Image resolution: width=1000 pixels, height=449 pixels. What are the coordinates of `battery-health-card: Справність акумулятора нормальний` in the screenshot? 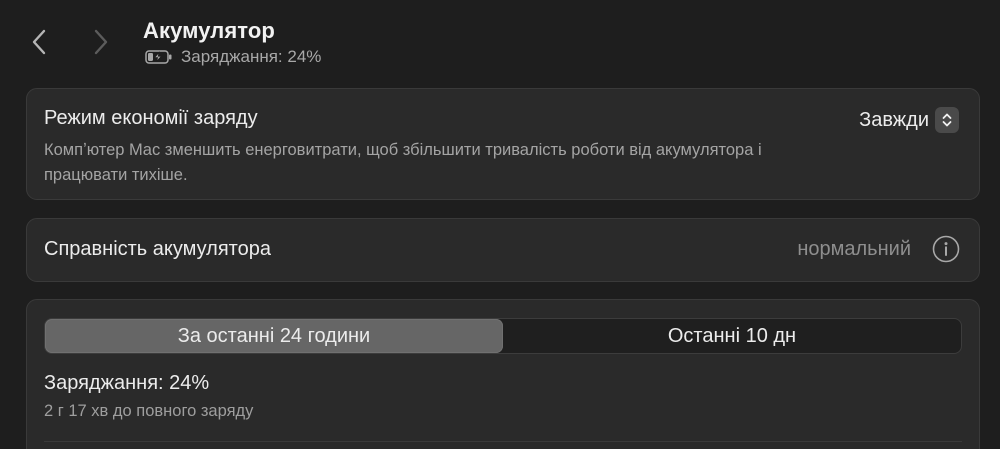 It's located at (503, 250).